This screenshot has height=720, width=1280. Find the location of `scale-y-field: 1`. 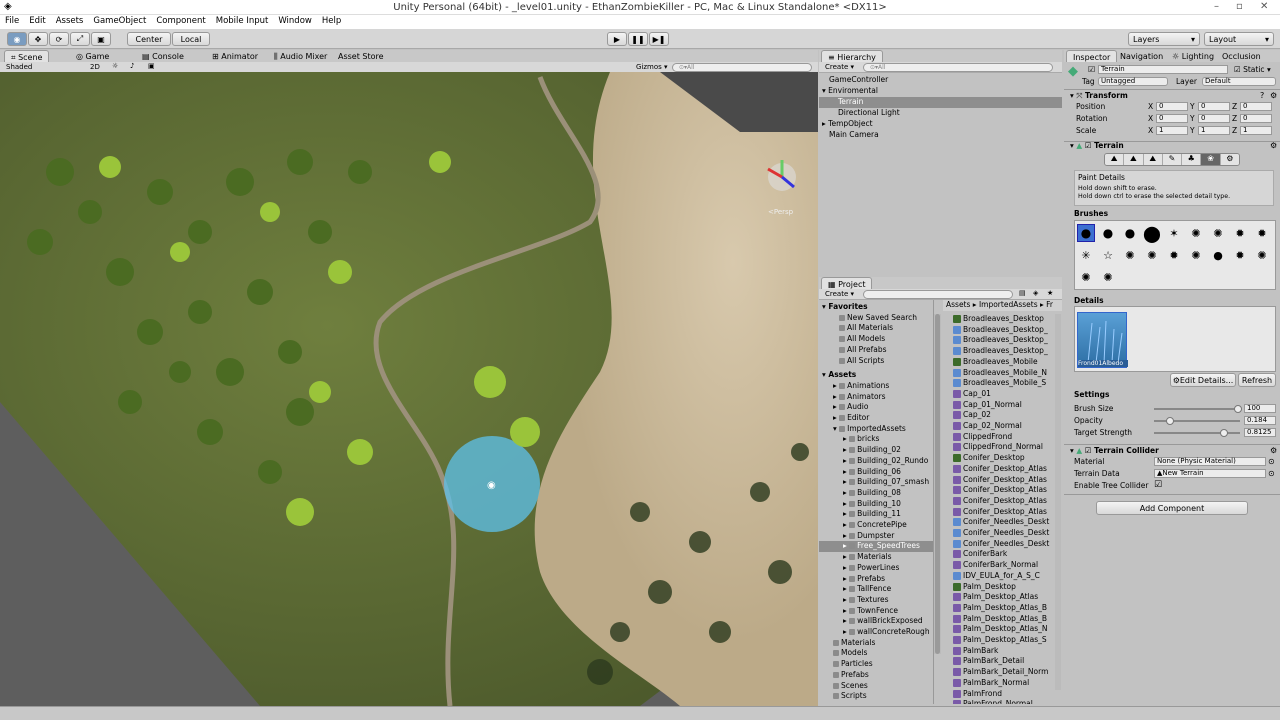

scale-y-field: 1 is located at coordinates (1214, 130).